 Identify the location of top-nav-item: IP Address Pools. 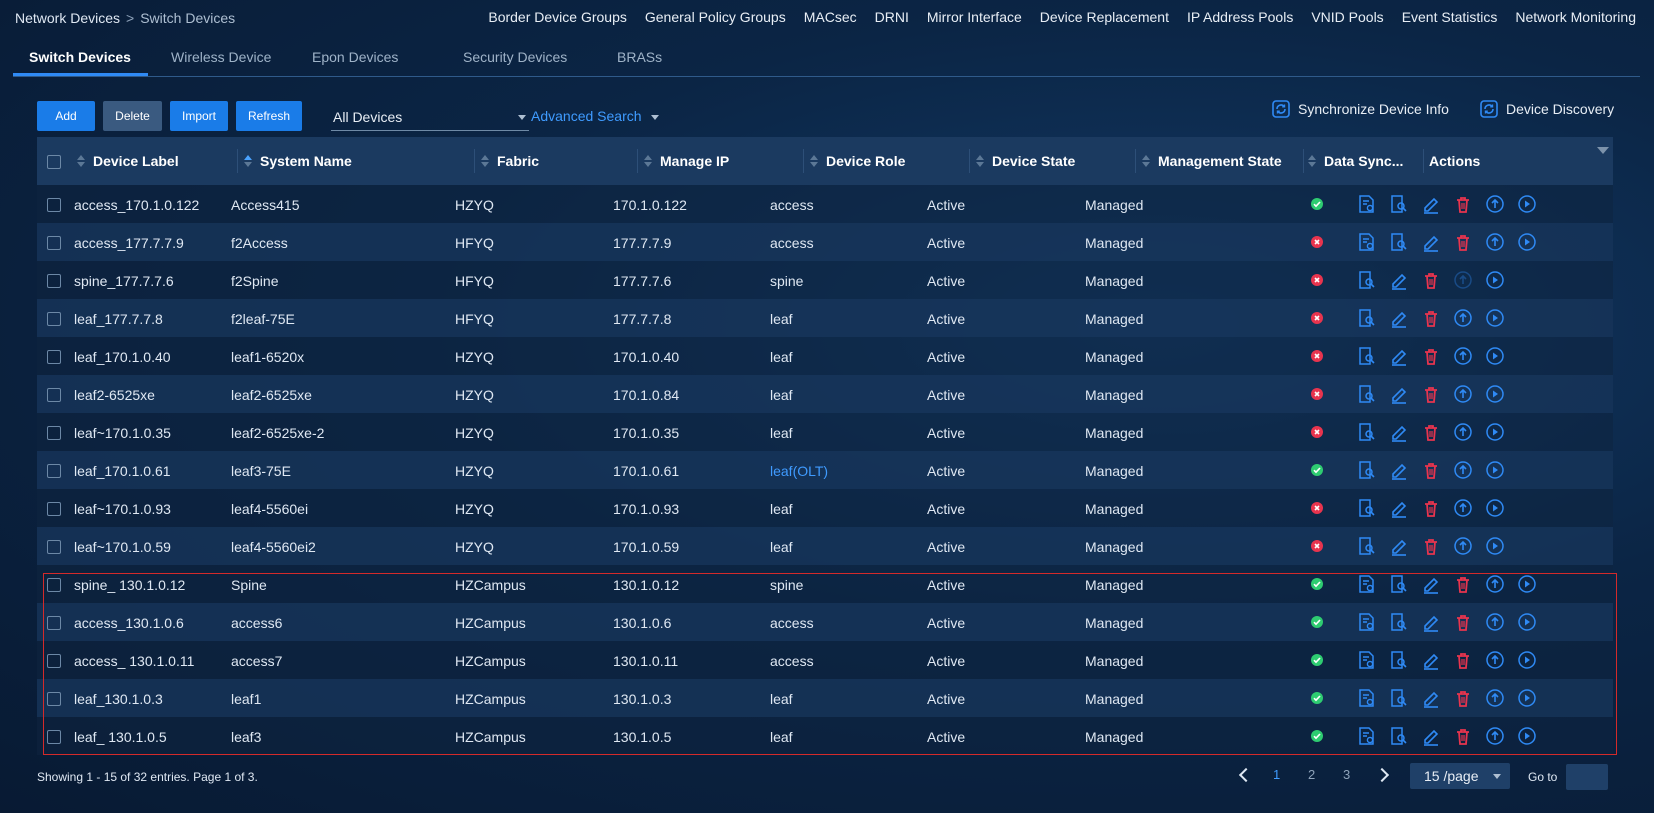
(1240, 17).